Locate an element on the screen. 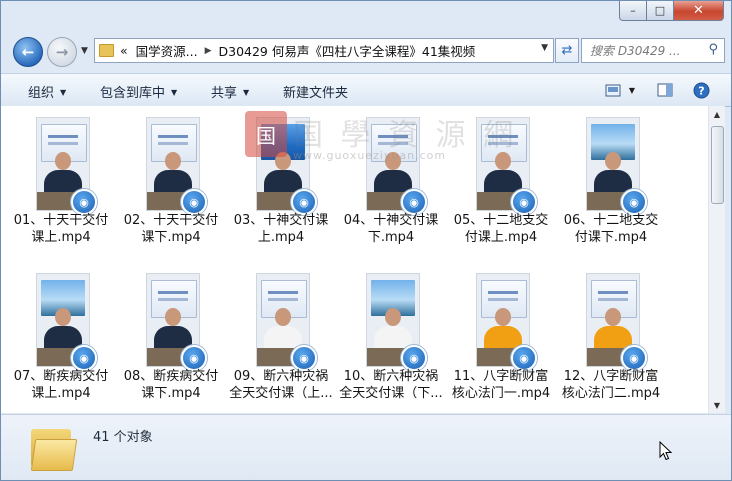  recent-pages-dropdown: ▼ is located at coordinates (84, 51).